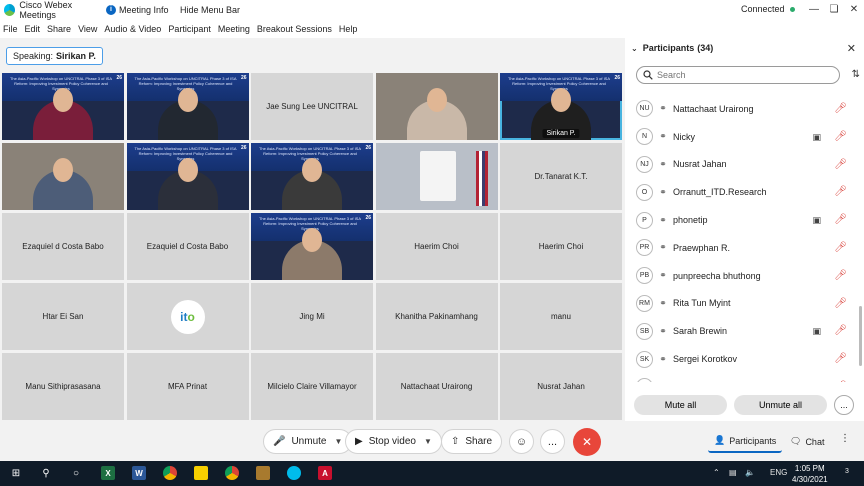  I want to click on sort-icon: ⇅, so click(856, 74).